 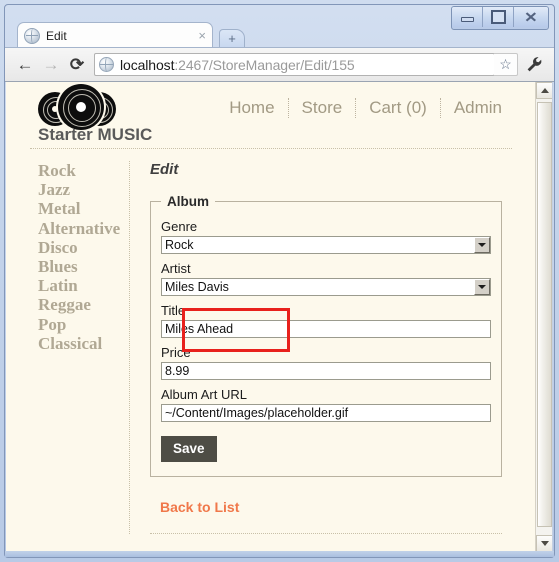 What do you see at coordinates (77, 65) in the screenshot?
I see `reload-button: ⟳` at bounding box center [77, 65].